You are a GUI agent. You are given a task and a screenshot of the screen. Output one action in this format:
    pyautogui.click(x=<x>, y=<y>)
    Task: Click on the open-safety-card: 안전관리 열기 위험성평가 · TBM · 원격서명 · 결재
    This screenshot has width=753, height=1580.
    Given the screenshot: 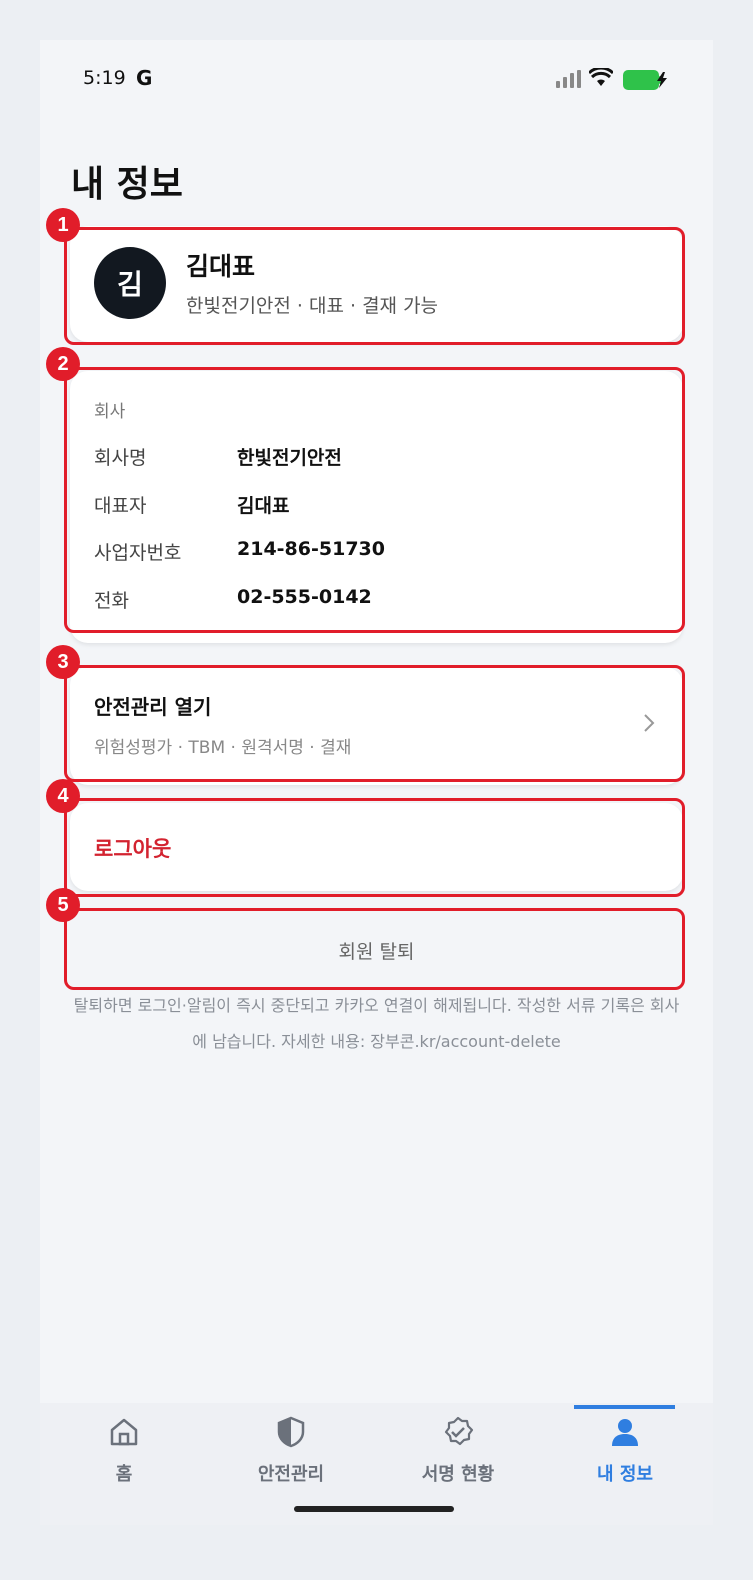 What is the action you would take?
    pyautogui.click(x=376, y=726)
    